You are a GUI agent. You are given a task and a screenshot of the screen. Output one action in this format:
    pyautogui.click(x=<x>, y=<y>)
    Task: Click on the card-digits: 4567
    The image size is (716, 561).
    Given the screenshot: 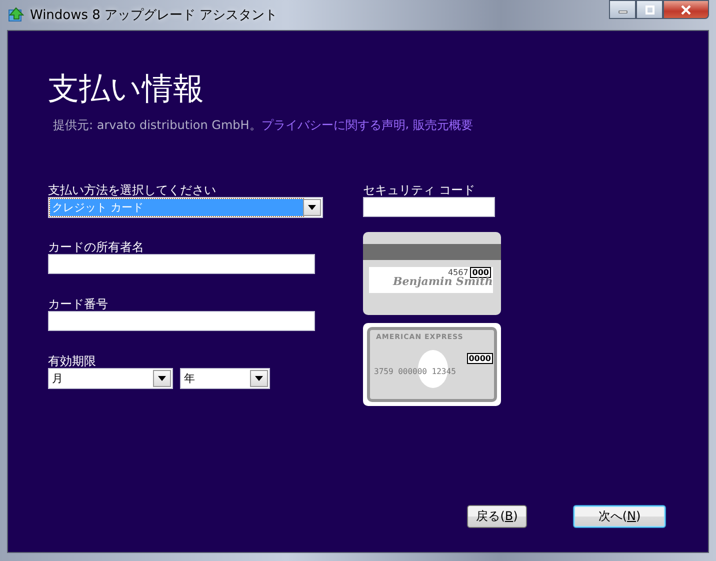 What is the action you would take?
    pyautogui.click(x=458, y=272)
    